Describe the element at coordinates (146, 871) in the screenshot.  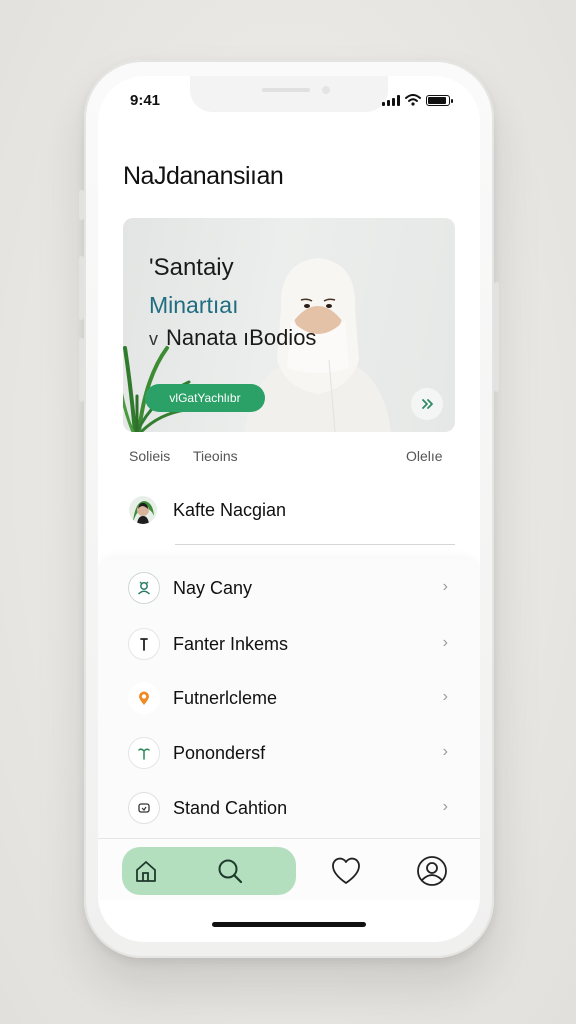
I see `home-icon` at that location.